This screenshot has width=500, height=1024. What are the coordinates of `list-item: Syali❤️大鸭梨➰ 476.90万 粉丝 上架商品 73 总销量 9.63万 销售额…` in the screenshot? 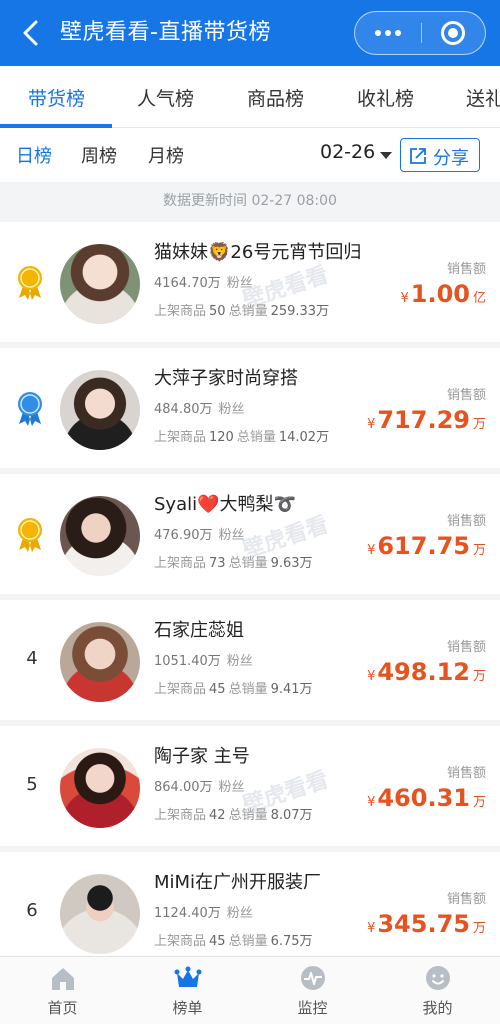 It's located at (250, 534).